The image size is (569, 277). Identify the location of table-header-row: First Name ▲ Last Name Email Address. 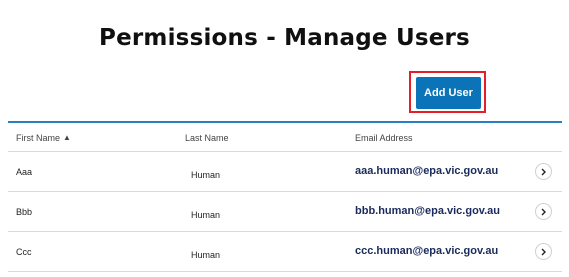
(285, 137).